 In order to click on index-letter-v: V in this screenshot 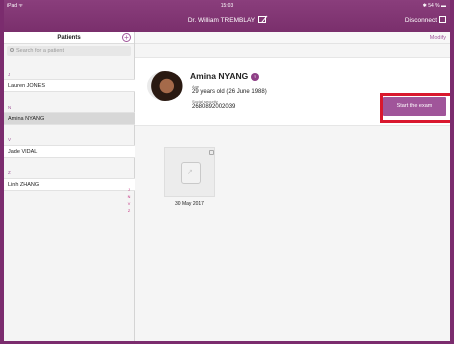, I will do `click(129, 204)`.